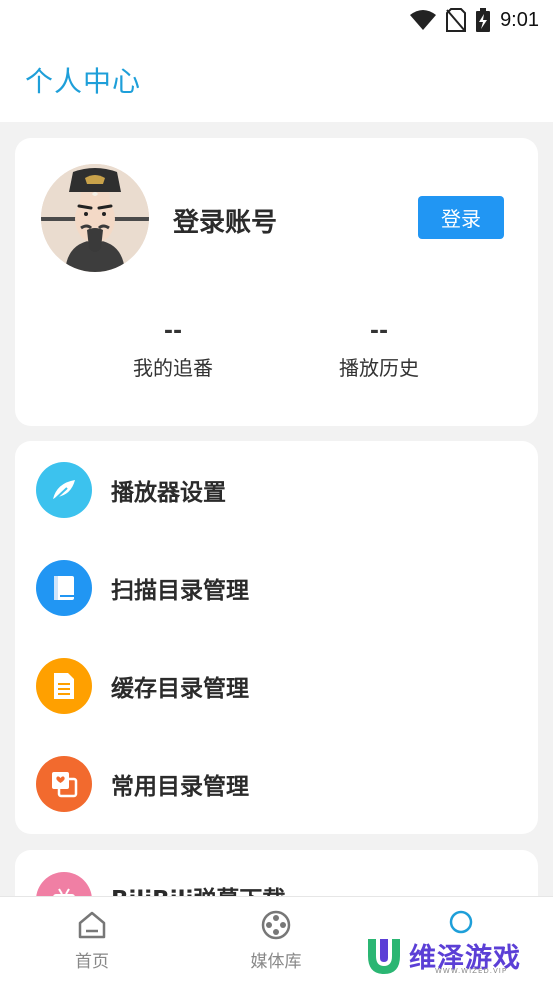 This screenshot has width=553, height=983. Describe the element at coordinates (64, 784) in the screenshot. I see `folder-heart-icon` at that location.